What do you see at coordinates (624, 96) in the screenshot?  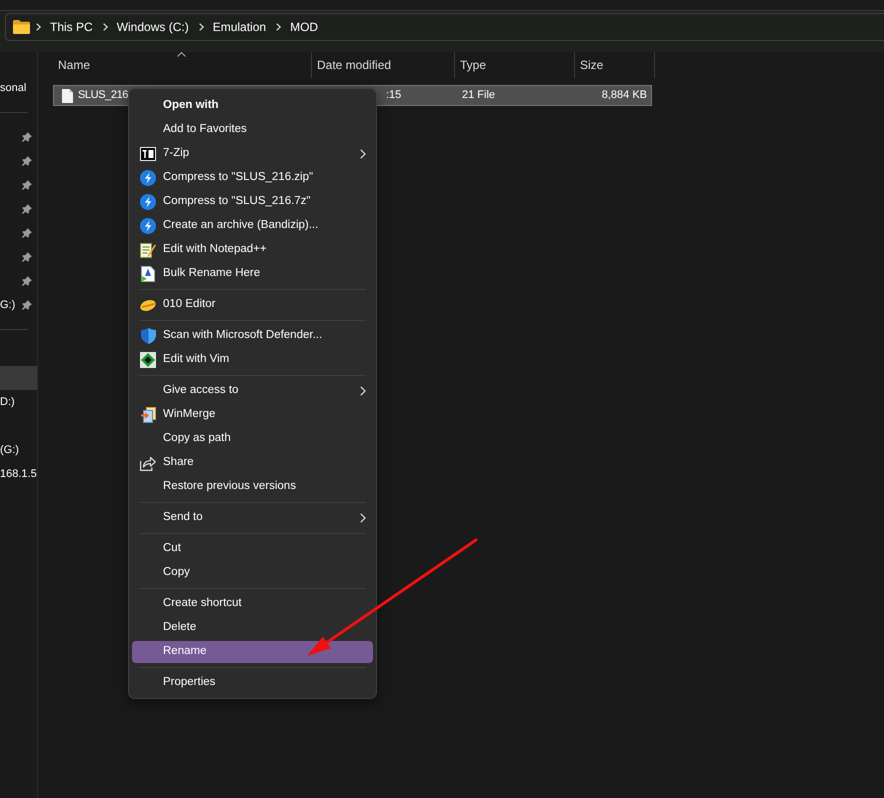 I see `file-size: 8,884 KB` at bounding box center [624, 96].